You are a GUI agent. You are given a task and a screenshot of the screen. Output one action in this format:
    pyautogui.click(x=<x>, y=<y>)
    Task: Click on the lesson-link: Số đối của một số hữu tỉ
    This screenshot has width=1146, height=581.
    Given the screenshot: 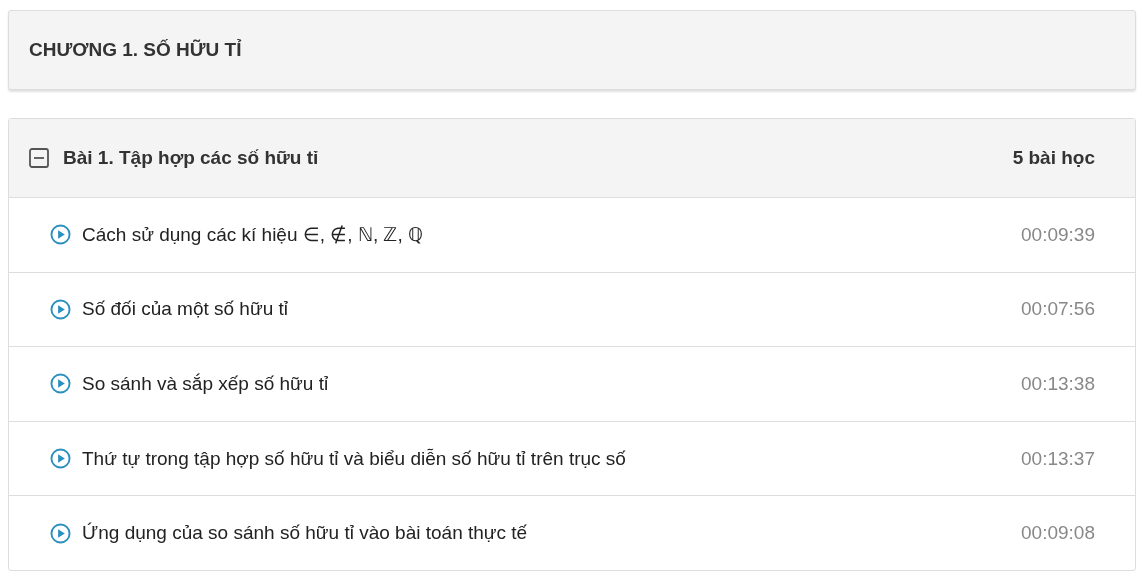 What is the action you would take?
    pyautogui.click(x=552, y=309)
    